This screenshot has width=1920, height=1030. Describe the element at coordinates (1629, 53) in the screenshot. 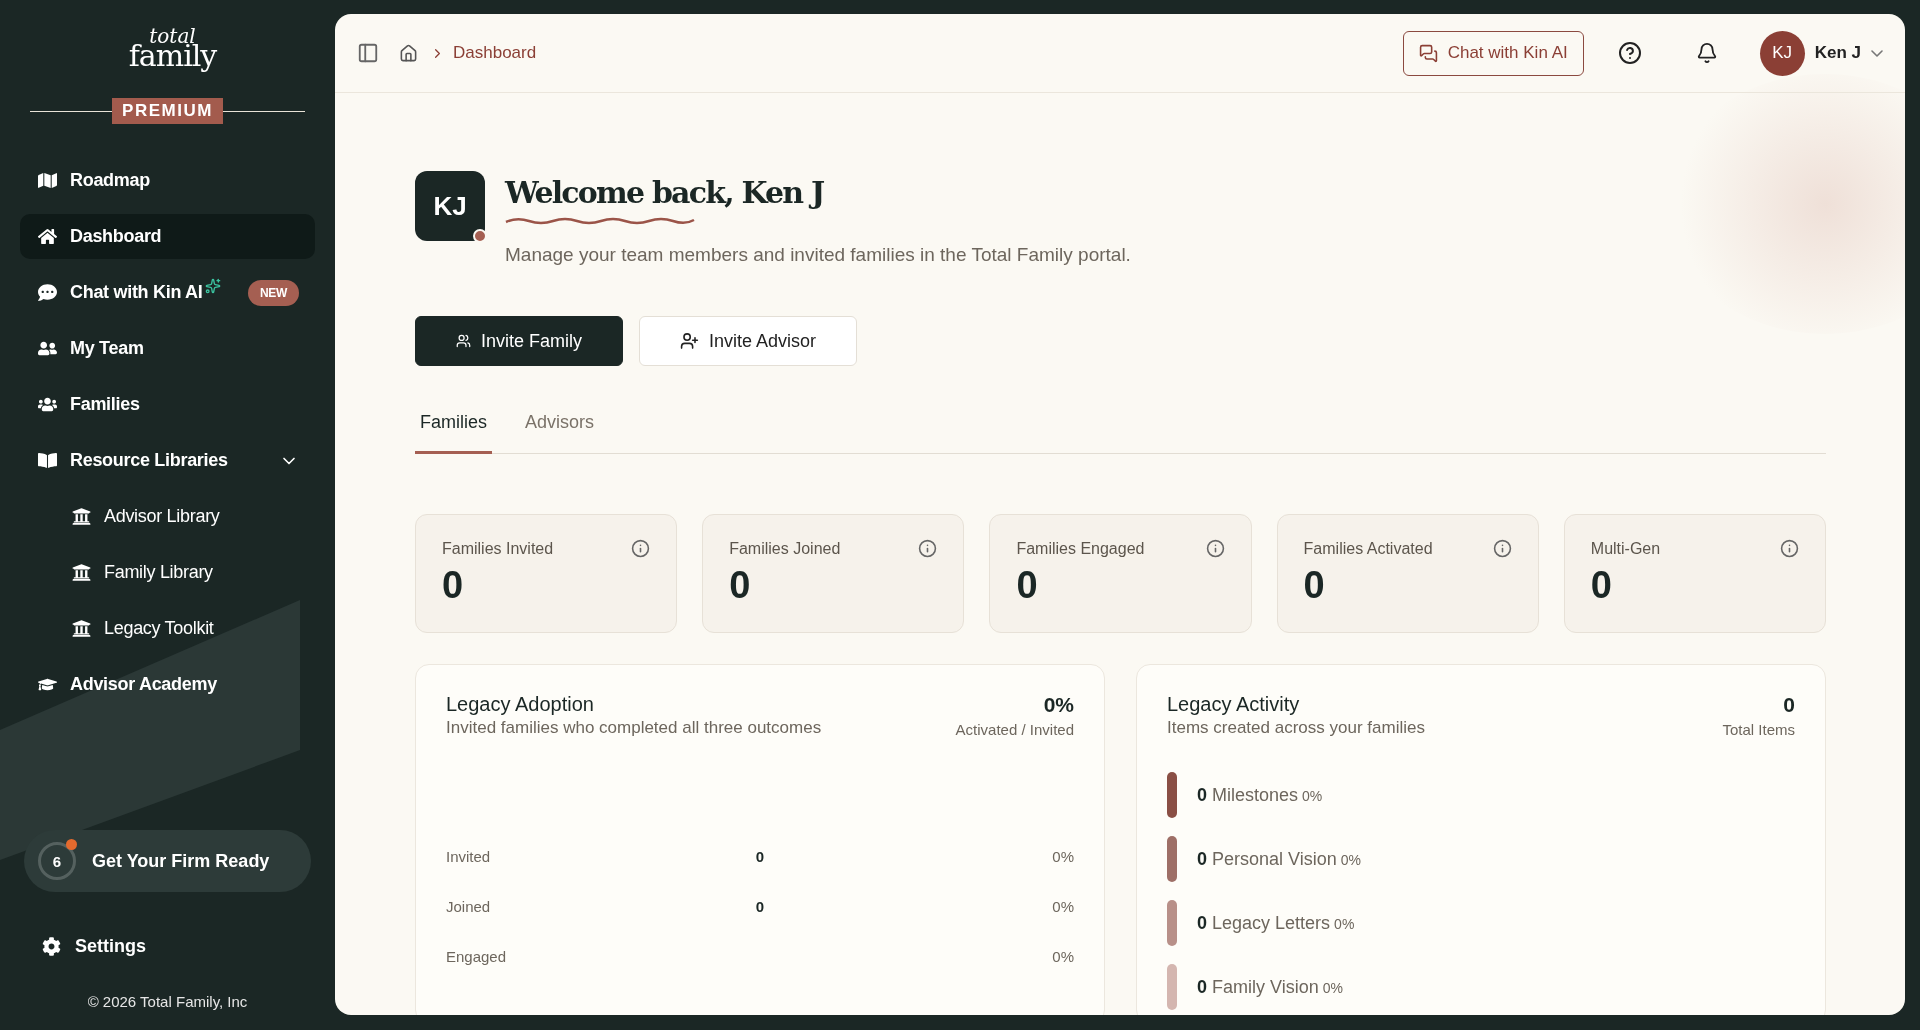

I see `help-icon` at that location.